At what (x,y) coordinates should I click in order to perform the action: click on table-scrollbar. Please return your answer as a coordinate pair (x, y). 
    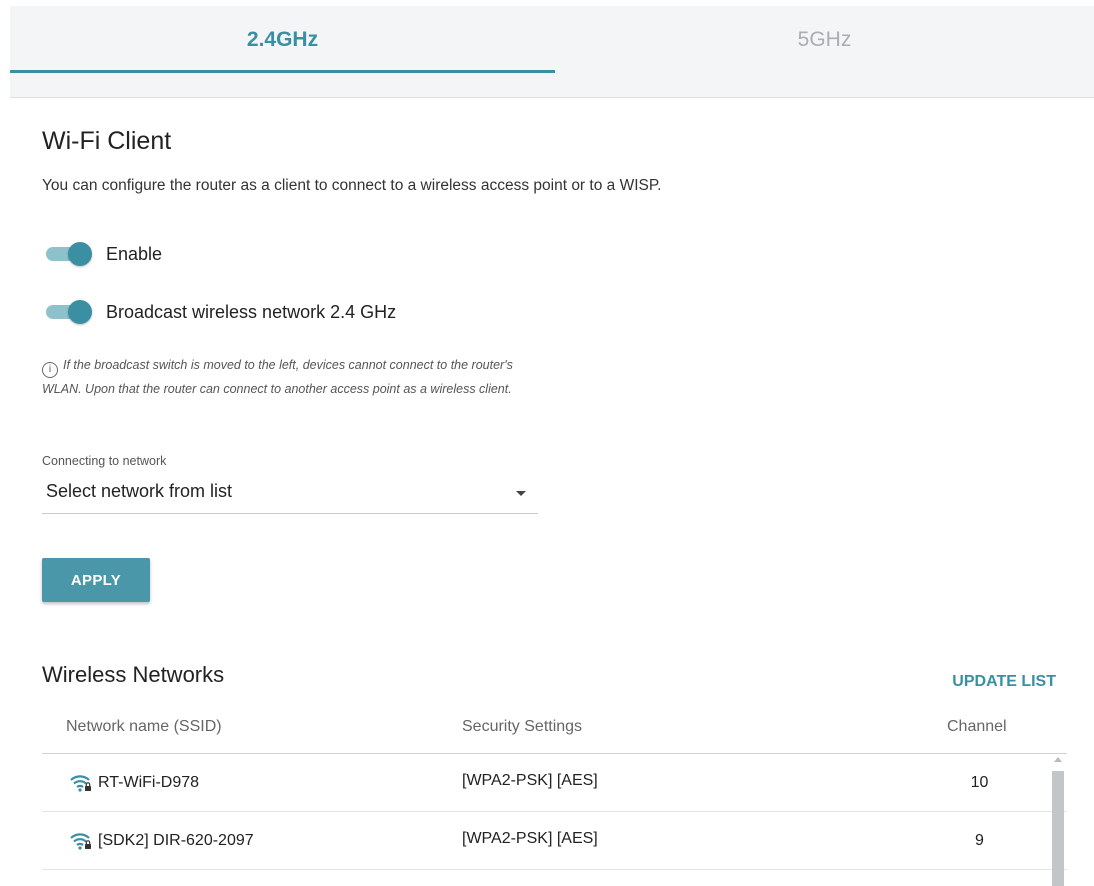
    Looking at the image, I should click on (1058, 820).